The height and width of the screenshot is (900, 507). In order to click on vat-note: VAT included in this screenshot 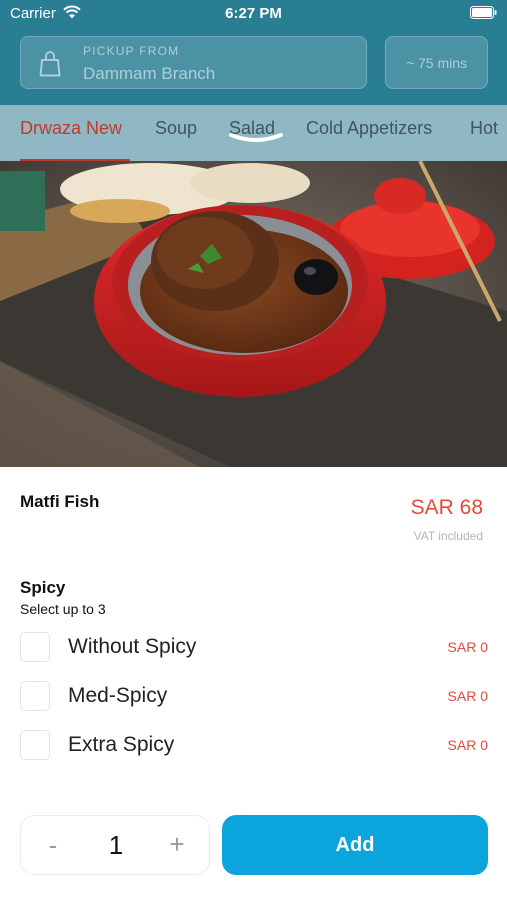, I will do `click(448, 536)`.